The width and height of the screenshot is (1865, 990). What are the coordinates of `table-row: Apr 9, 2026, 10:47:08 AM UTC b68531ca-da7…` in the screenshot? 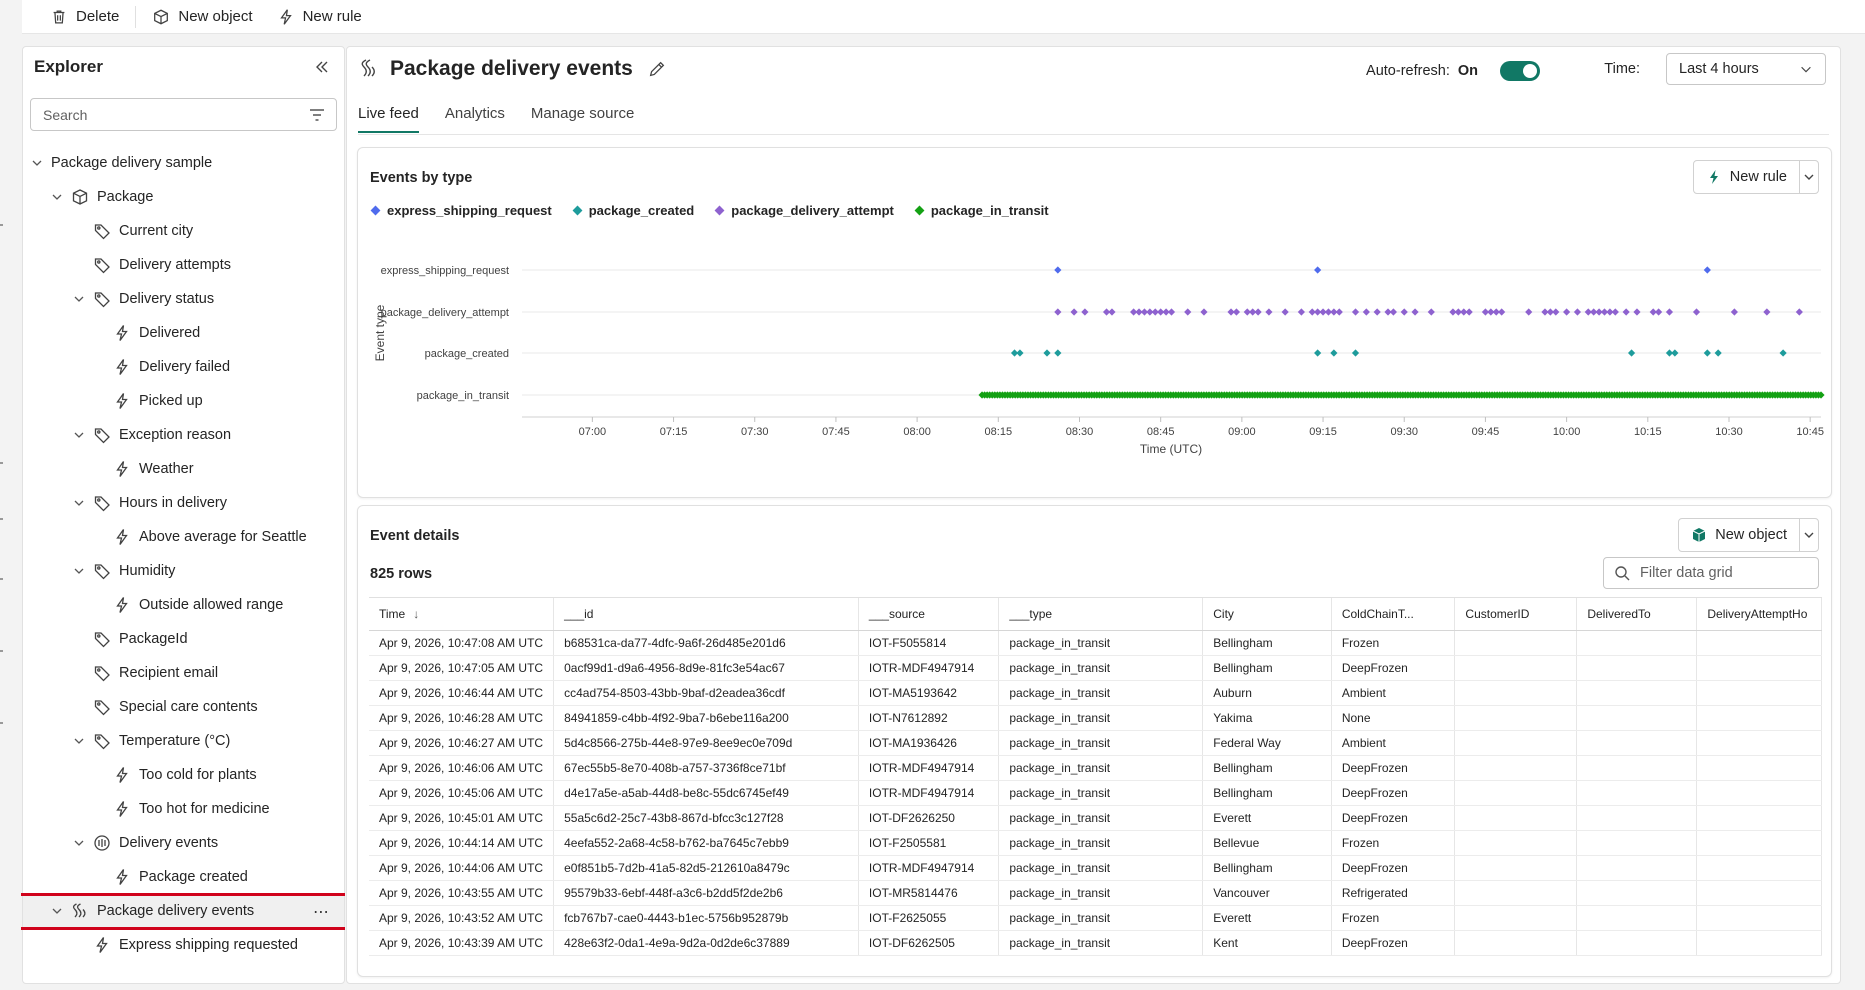 It's located at (1095, 643).